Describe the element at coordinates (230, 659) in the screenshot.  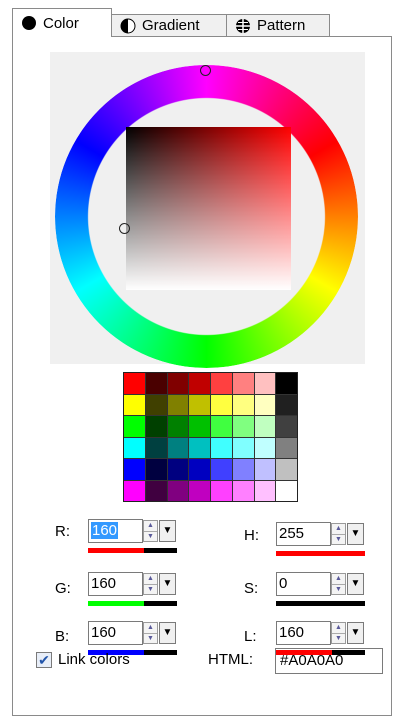
I see `html-label: HTML:` at that location.